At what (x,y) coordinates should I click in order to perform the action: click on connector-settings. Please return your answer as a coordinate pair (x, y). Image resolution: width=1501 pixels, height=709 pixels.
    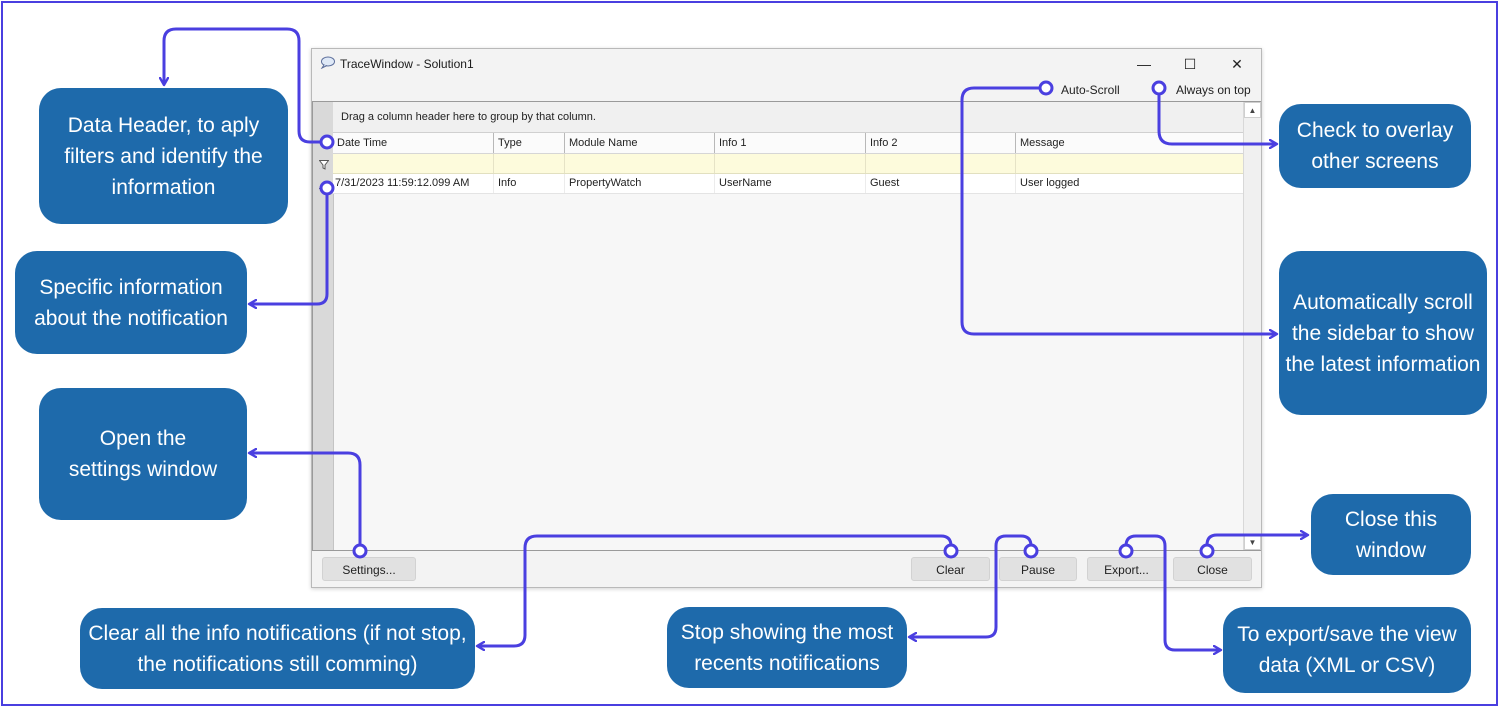
    Looking at the image, I should click on (306, 502).